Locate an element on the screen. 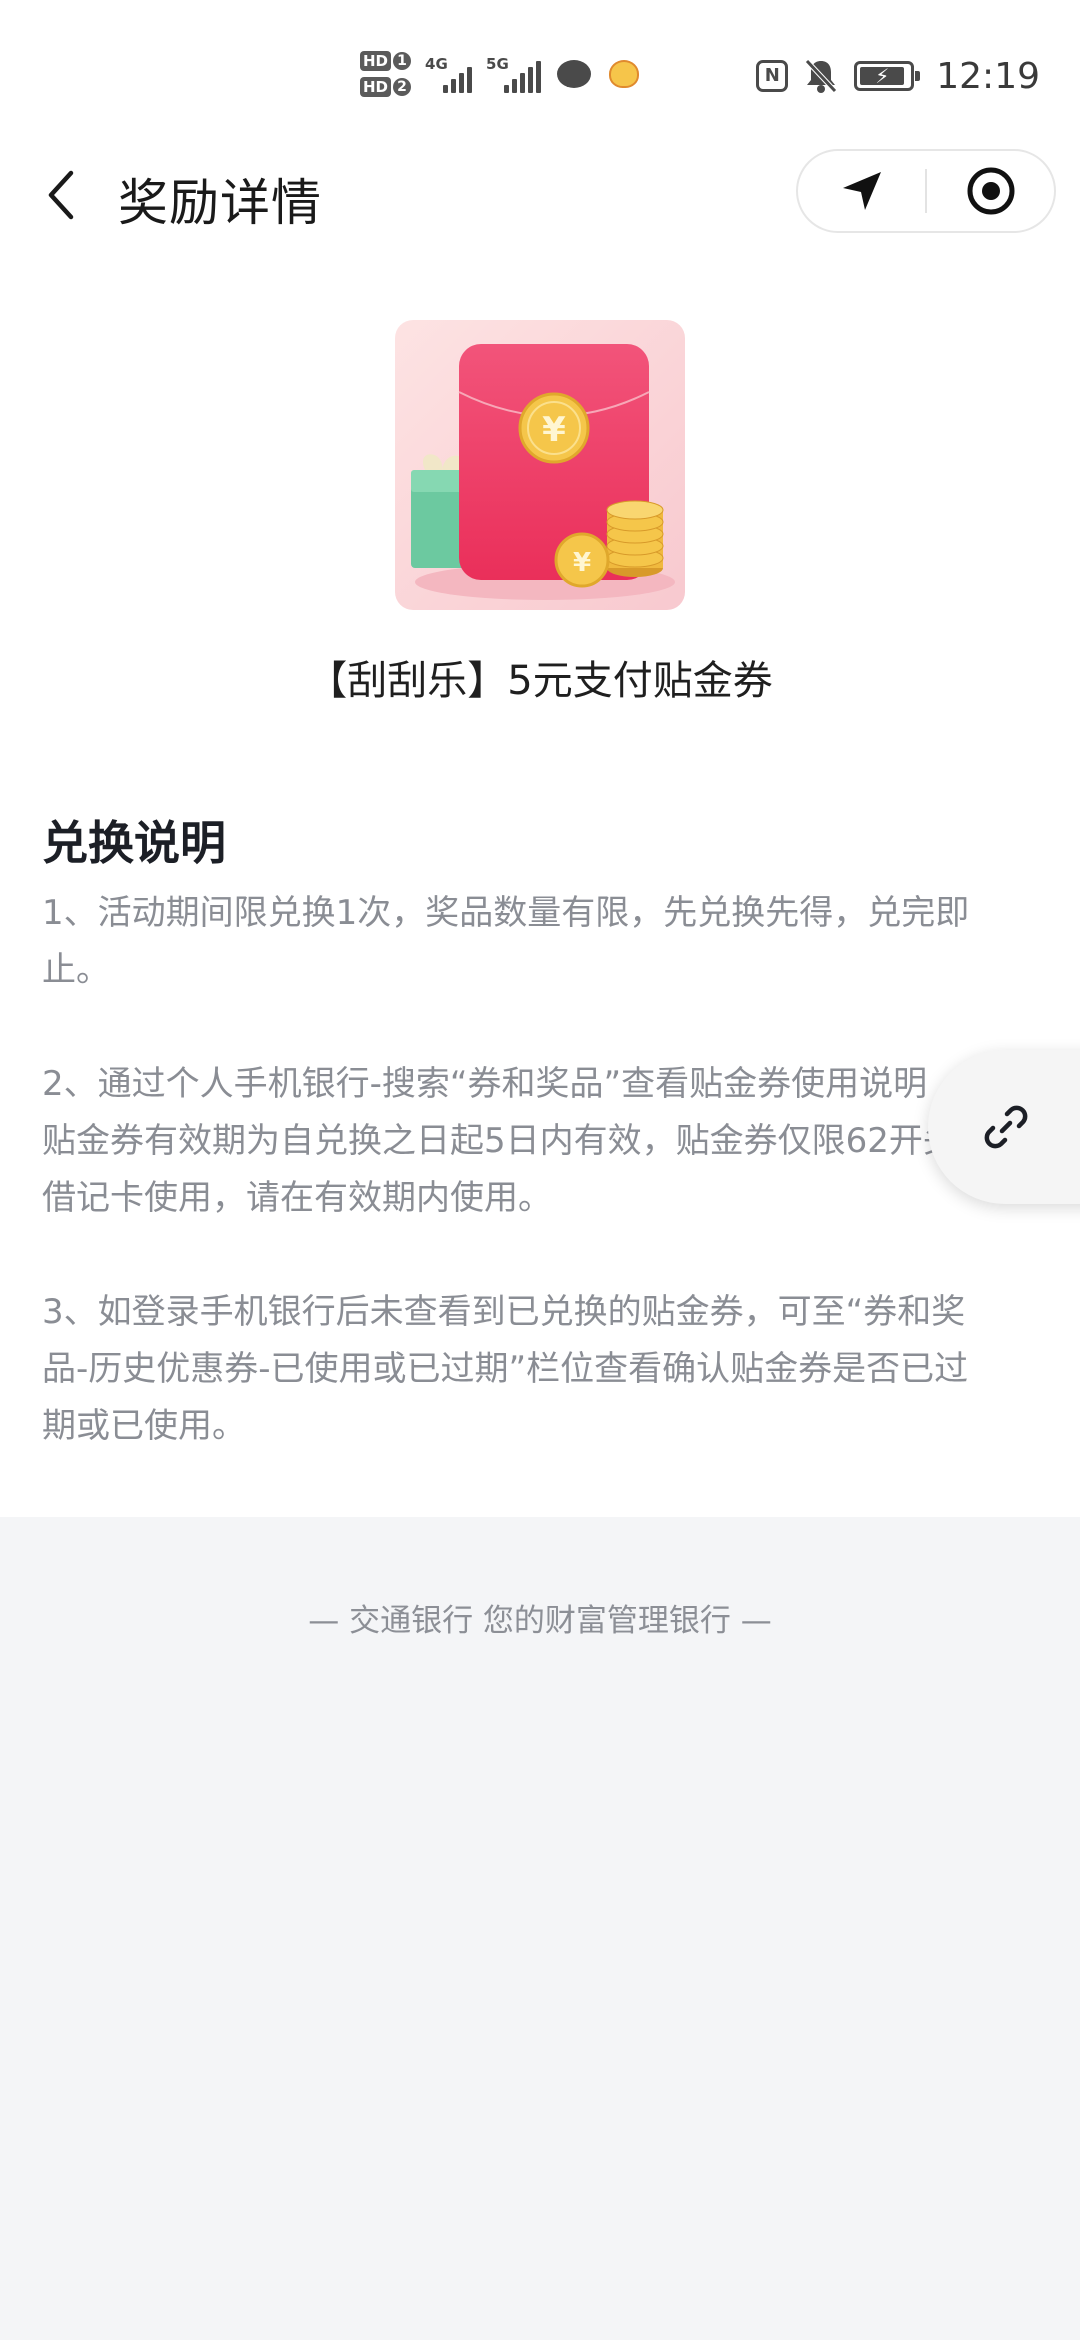 The height and width of the screenshot is (2340, 1080). navigation-arrow-icon is located at coordinates (861, 191).